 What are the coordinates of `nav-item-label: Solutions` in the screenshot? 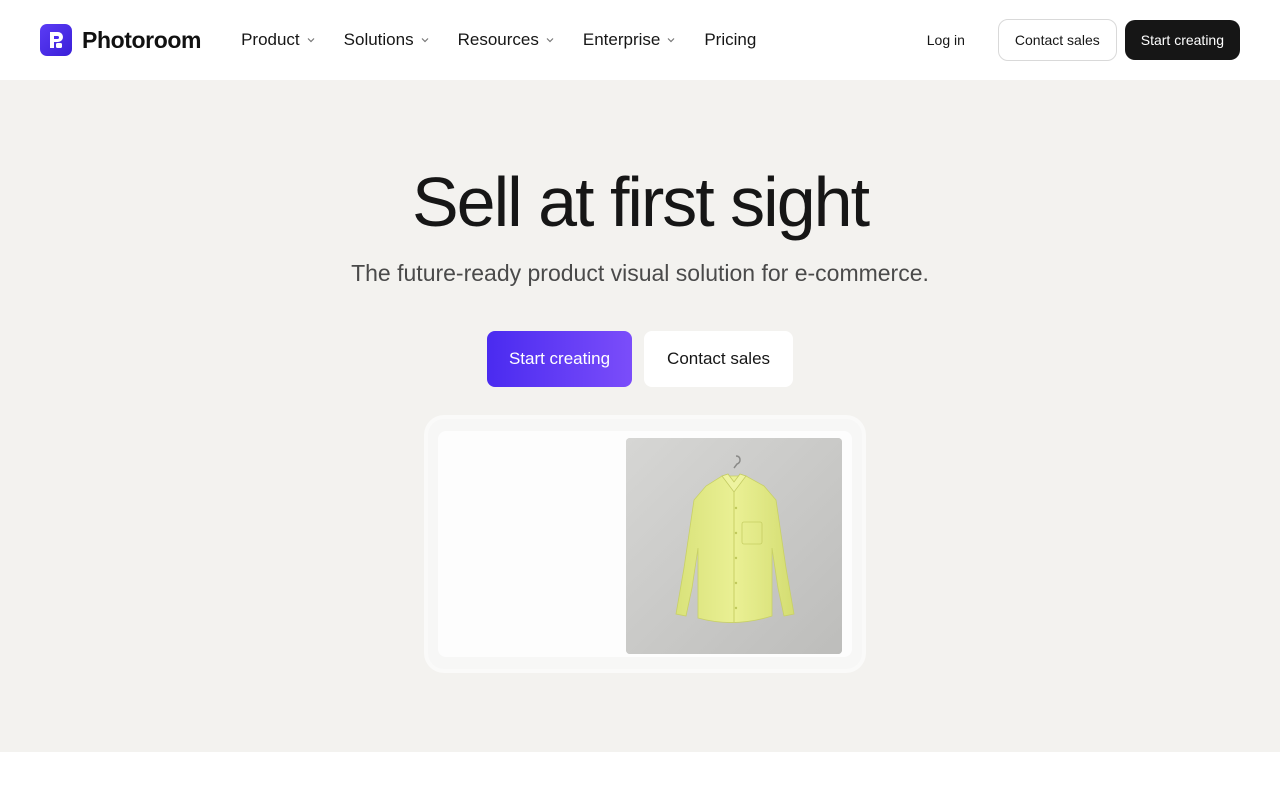 It's located at (378, 39).